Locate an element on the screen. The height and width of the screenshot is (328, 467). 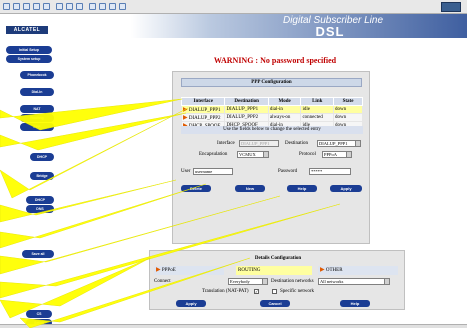
interface-label: Interface is located at coordinates (226, 143).